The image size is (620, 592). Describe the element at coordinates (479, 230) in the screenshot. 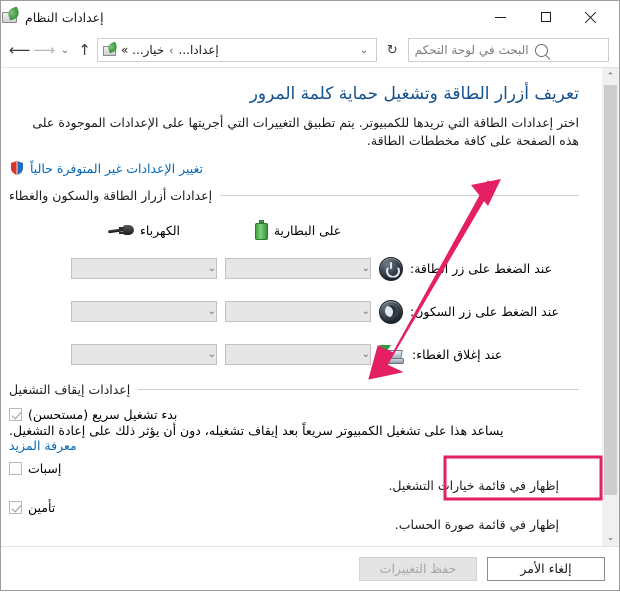

I see `grid-corner-blank` at that location.